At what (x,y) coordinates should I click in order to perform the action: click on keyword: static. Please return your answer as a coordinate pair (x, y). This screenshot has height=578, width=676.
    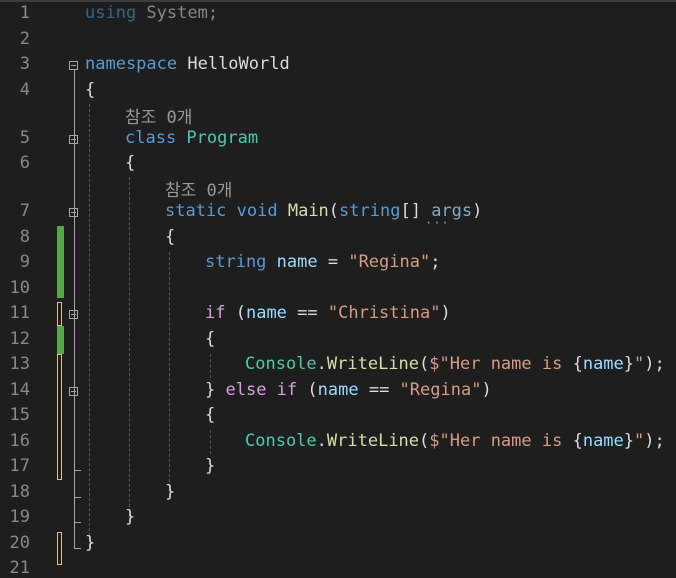
    Looking at the image, I should click on (196, 211).